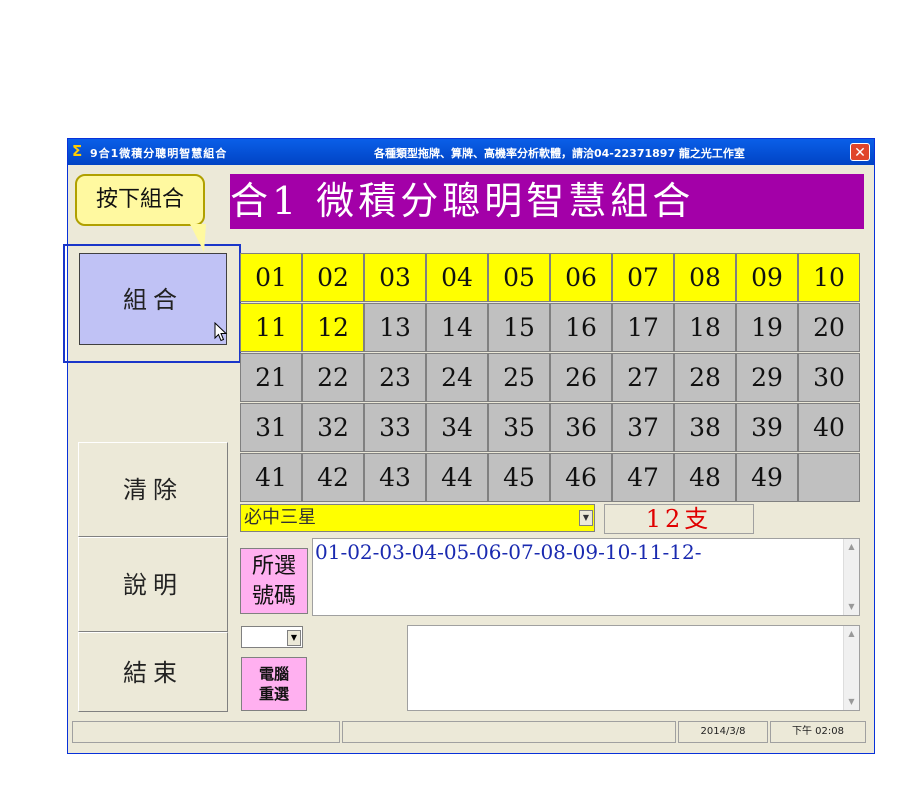 The width and height of the screenshot is (915, 799). I want to click on number-cell-27: 27, so click(643, 377).